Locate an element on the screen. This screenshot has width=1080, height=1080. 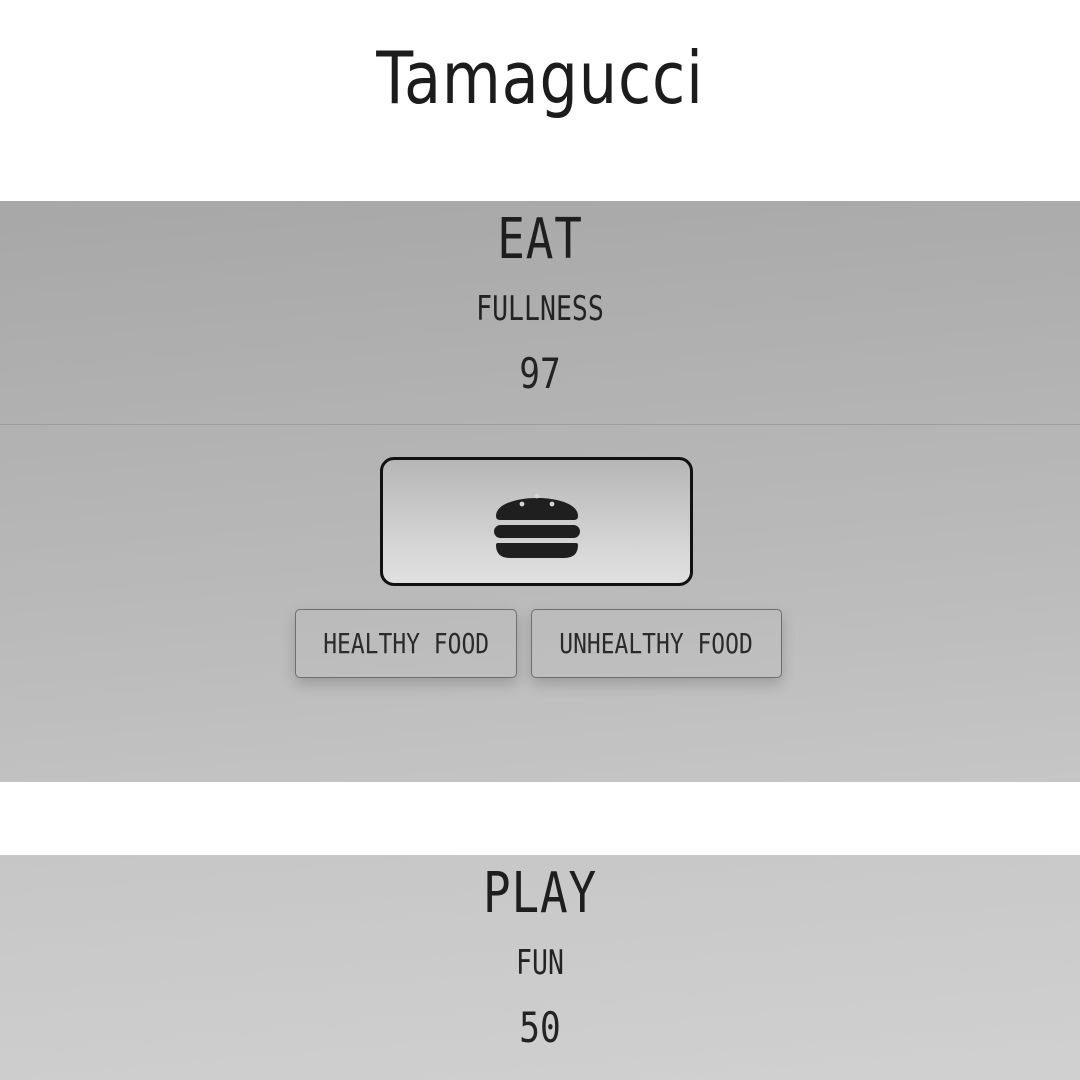
eat-button is located at coordinates (536, 521).